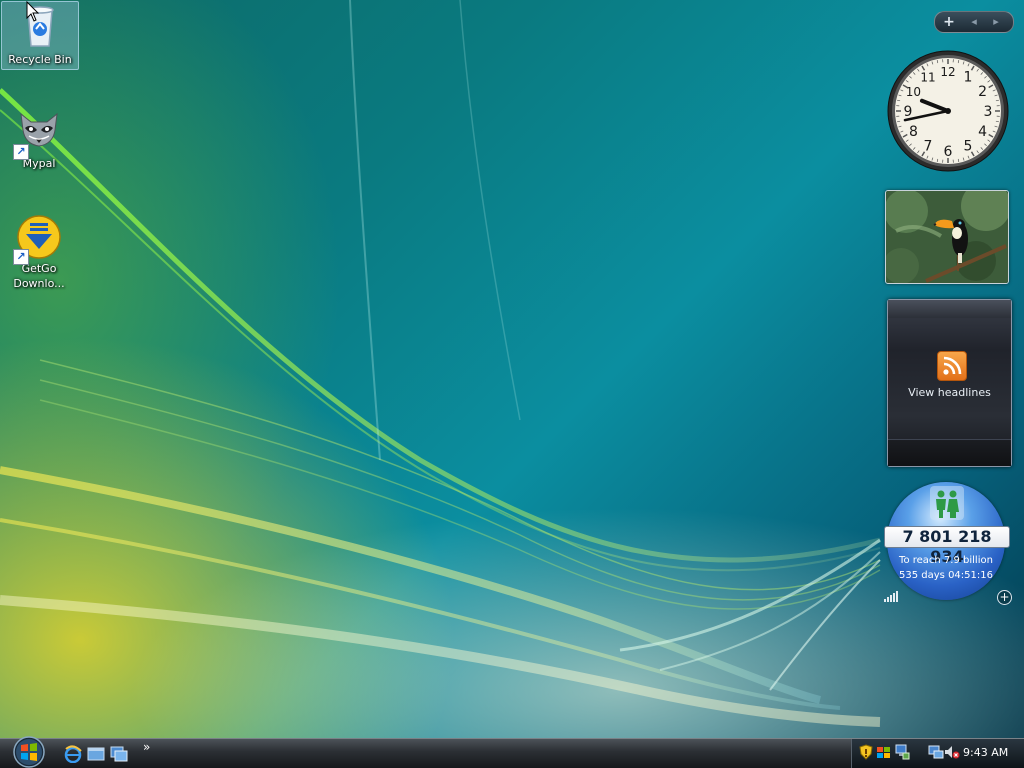 The height and width of the screenshot is (768, 1024). Describe the element at coordinates (948, 152) in the screenshot. I see `clock-numeral: 6` at that location.